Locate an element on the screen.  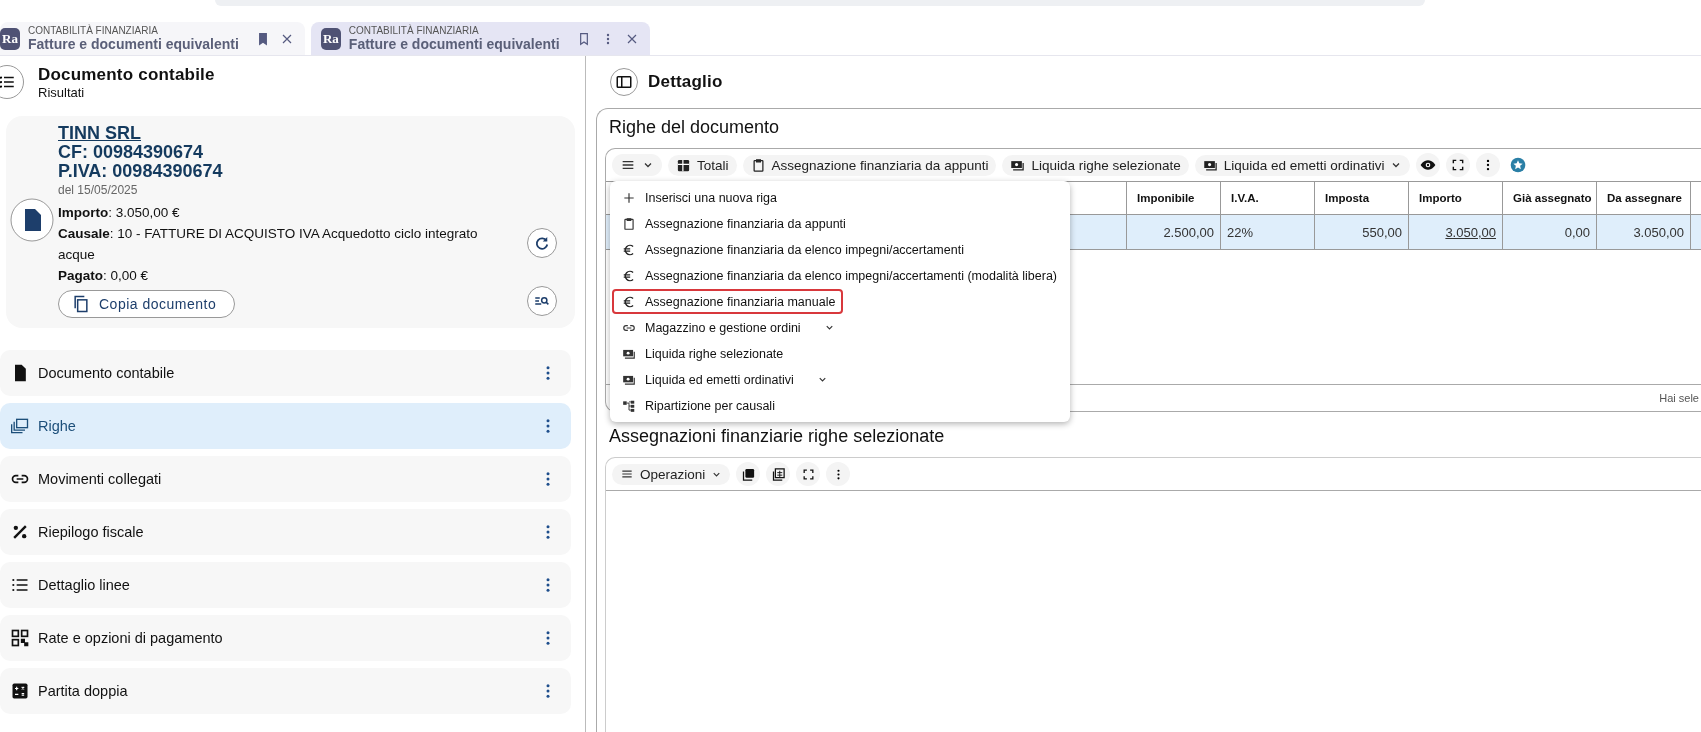
table-cell: 0,00 is located at coordinates (1549, 232).